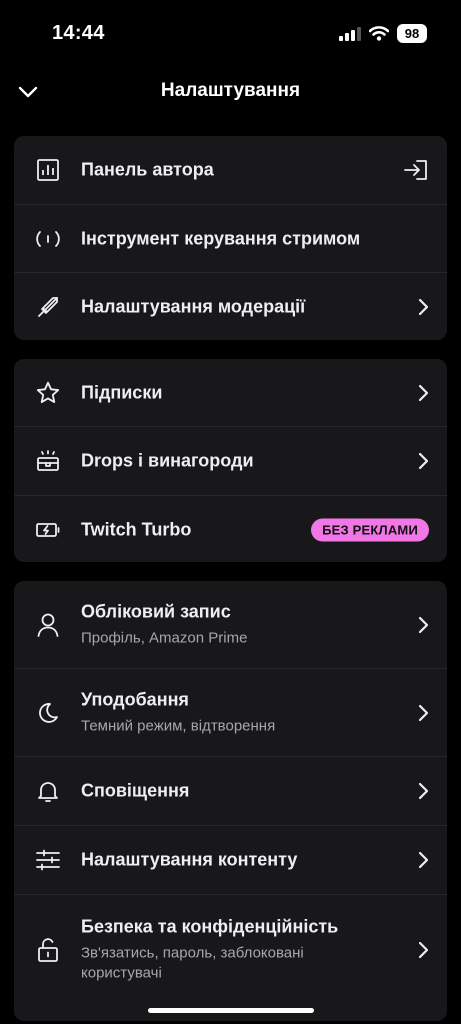 This screenshot has width=461, height=1024. Describe the element at coordinates (48, 625) in the screenshot. I see `user-icon` at that location.